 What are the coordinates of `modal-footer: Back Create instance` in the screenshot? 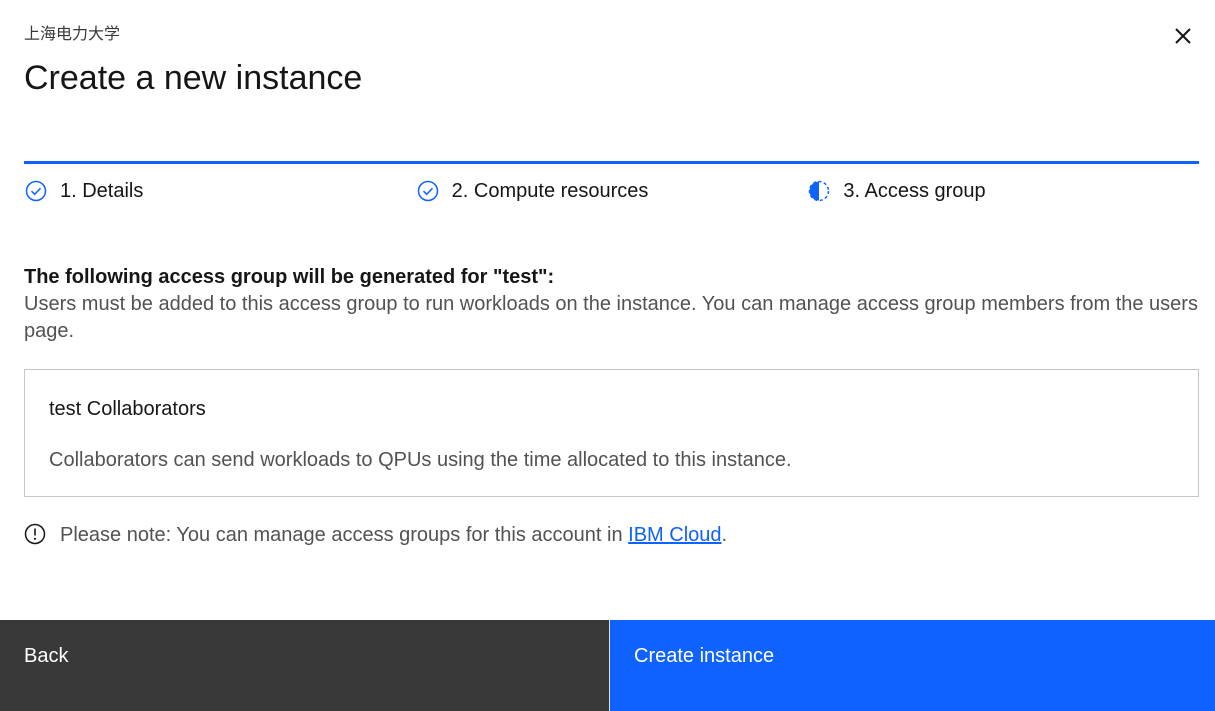 It's located at (607, 665).